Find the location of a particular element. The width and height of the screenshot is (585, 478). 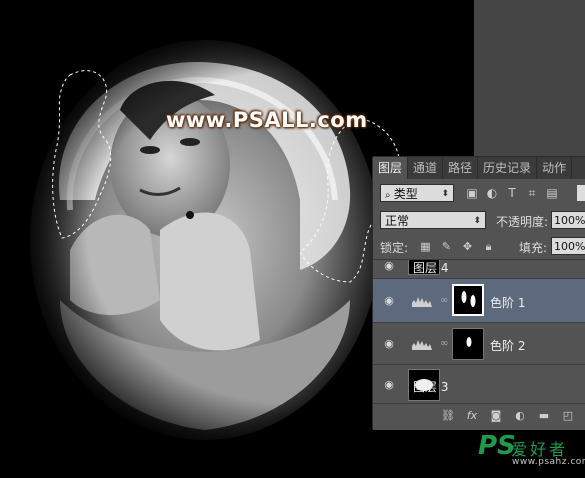

tab-actions: 动作 is located at coordinates (555, 168).